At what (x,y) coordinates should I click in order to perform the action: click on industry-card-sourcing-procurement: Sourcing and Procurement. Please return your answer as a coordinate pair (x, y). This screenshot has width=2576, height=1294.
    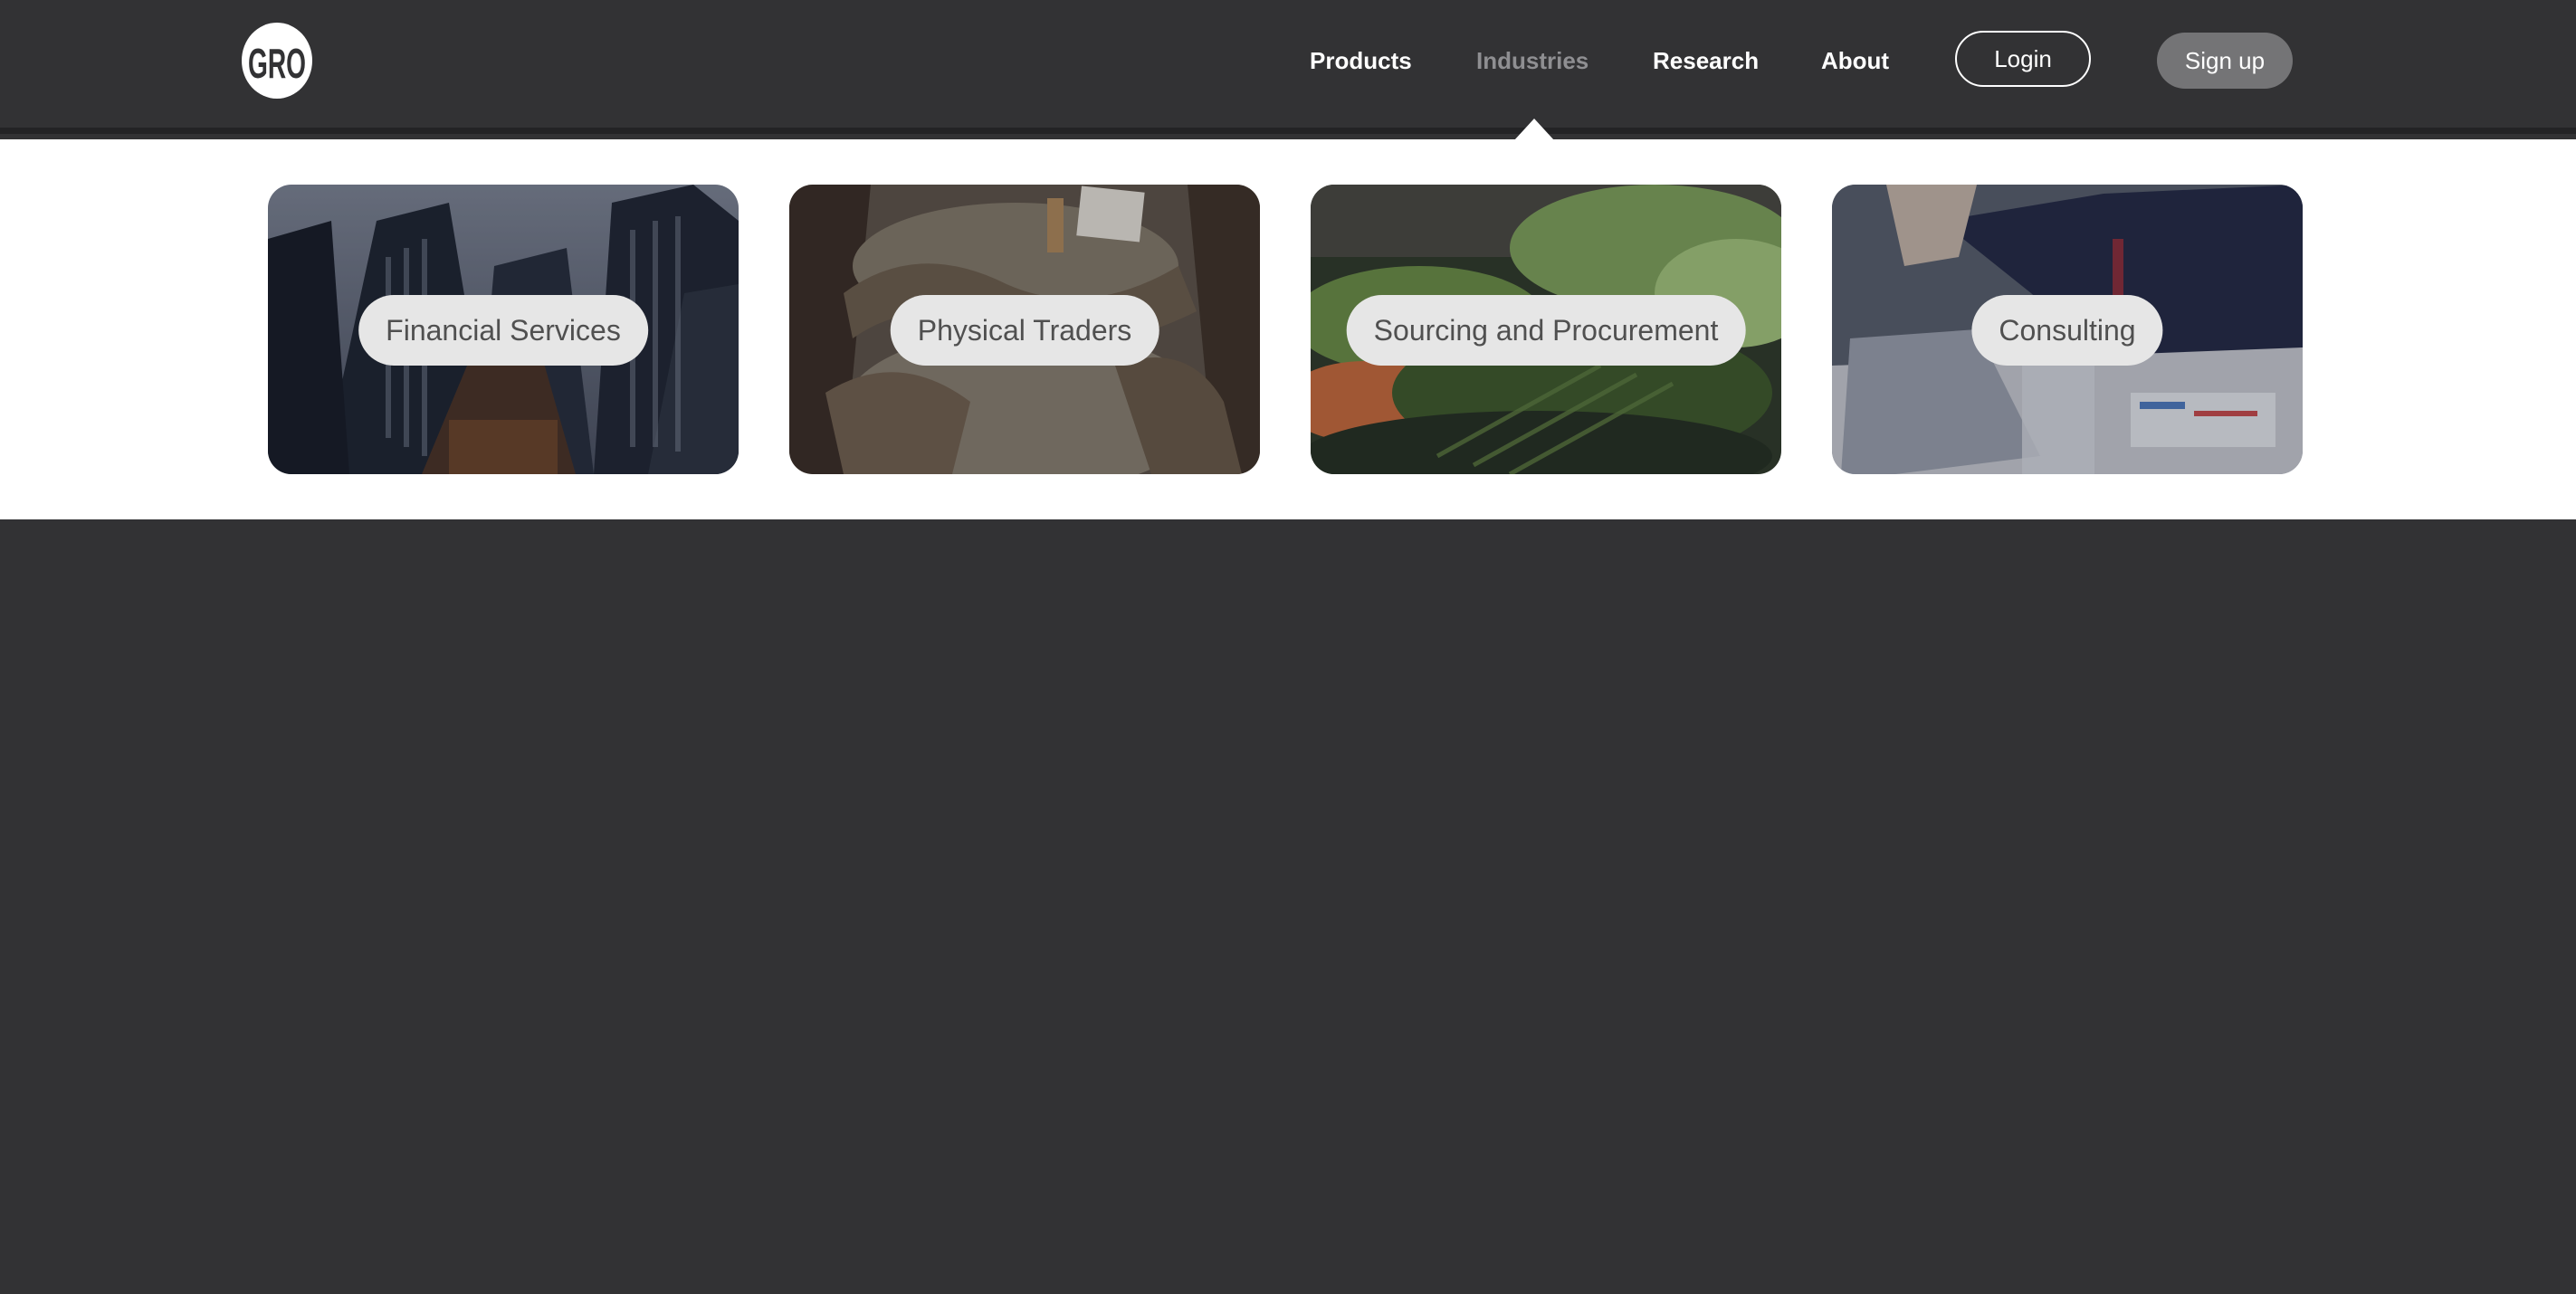
    Looking at the image, I should click on (1546, 329).